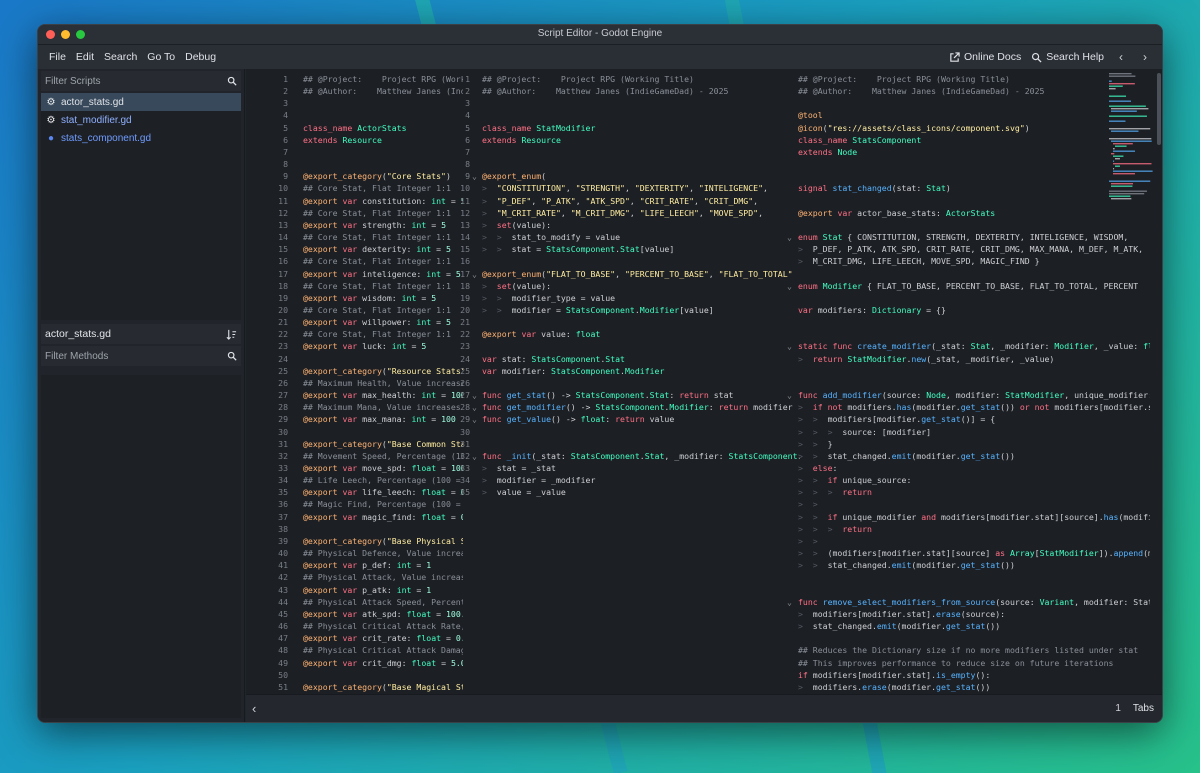  Describe the element at coordinates (1118, 708) in the screenshot. I see `line-number-status: 1` at that location.